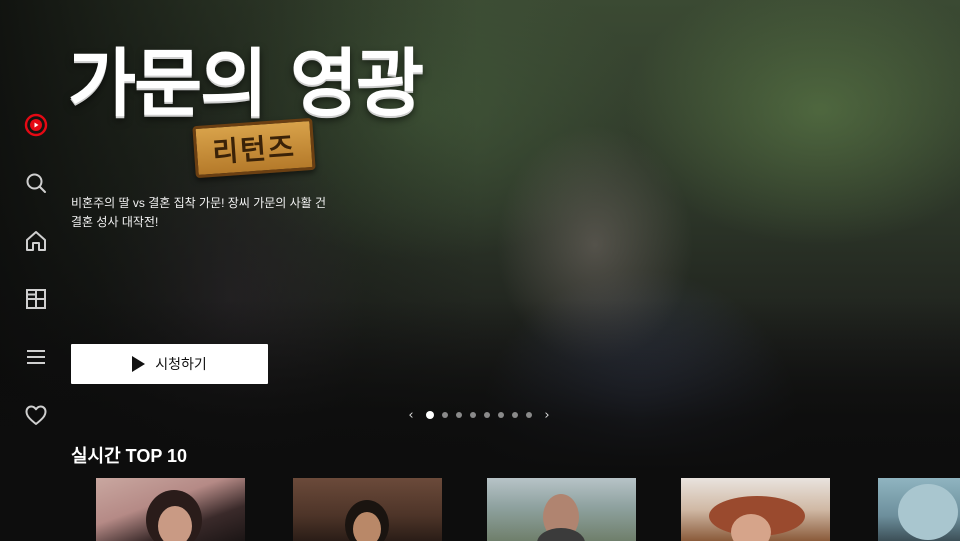 The image size is (960, 541). I want to click on hero-description-line2: 결혼 성사 대작전!, so click(115, 222).